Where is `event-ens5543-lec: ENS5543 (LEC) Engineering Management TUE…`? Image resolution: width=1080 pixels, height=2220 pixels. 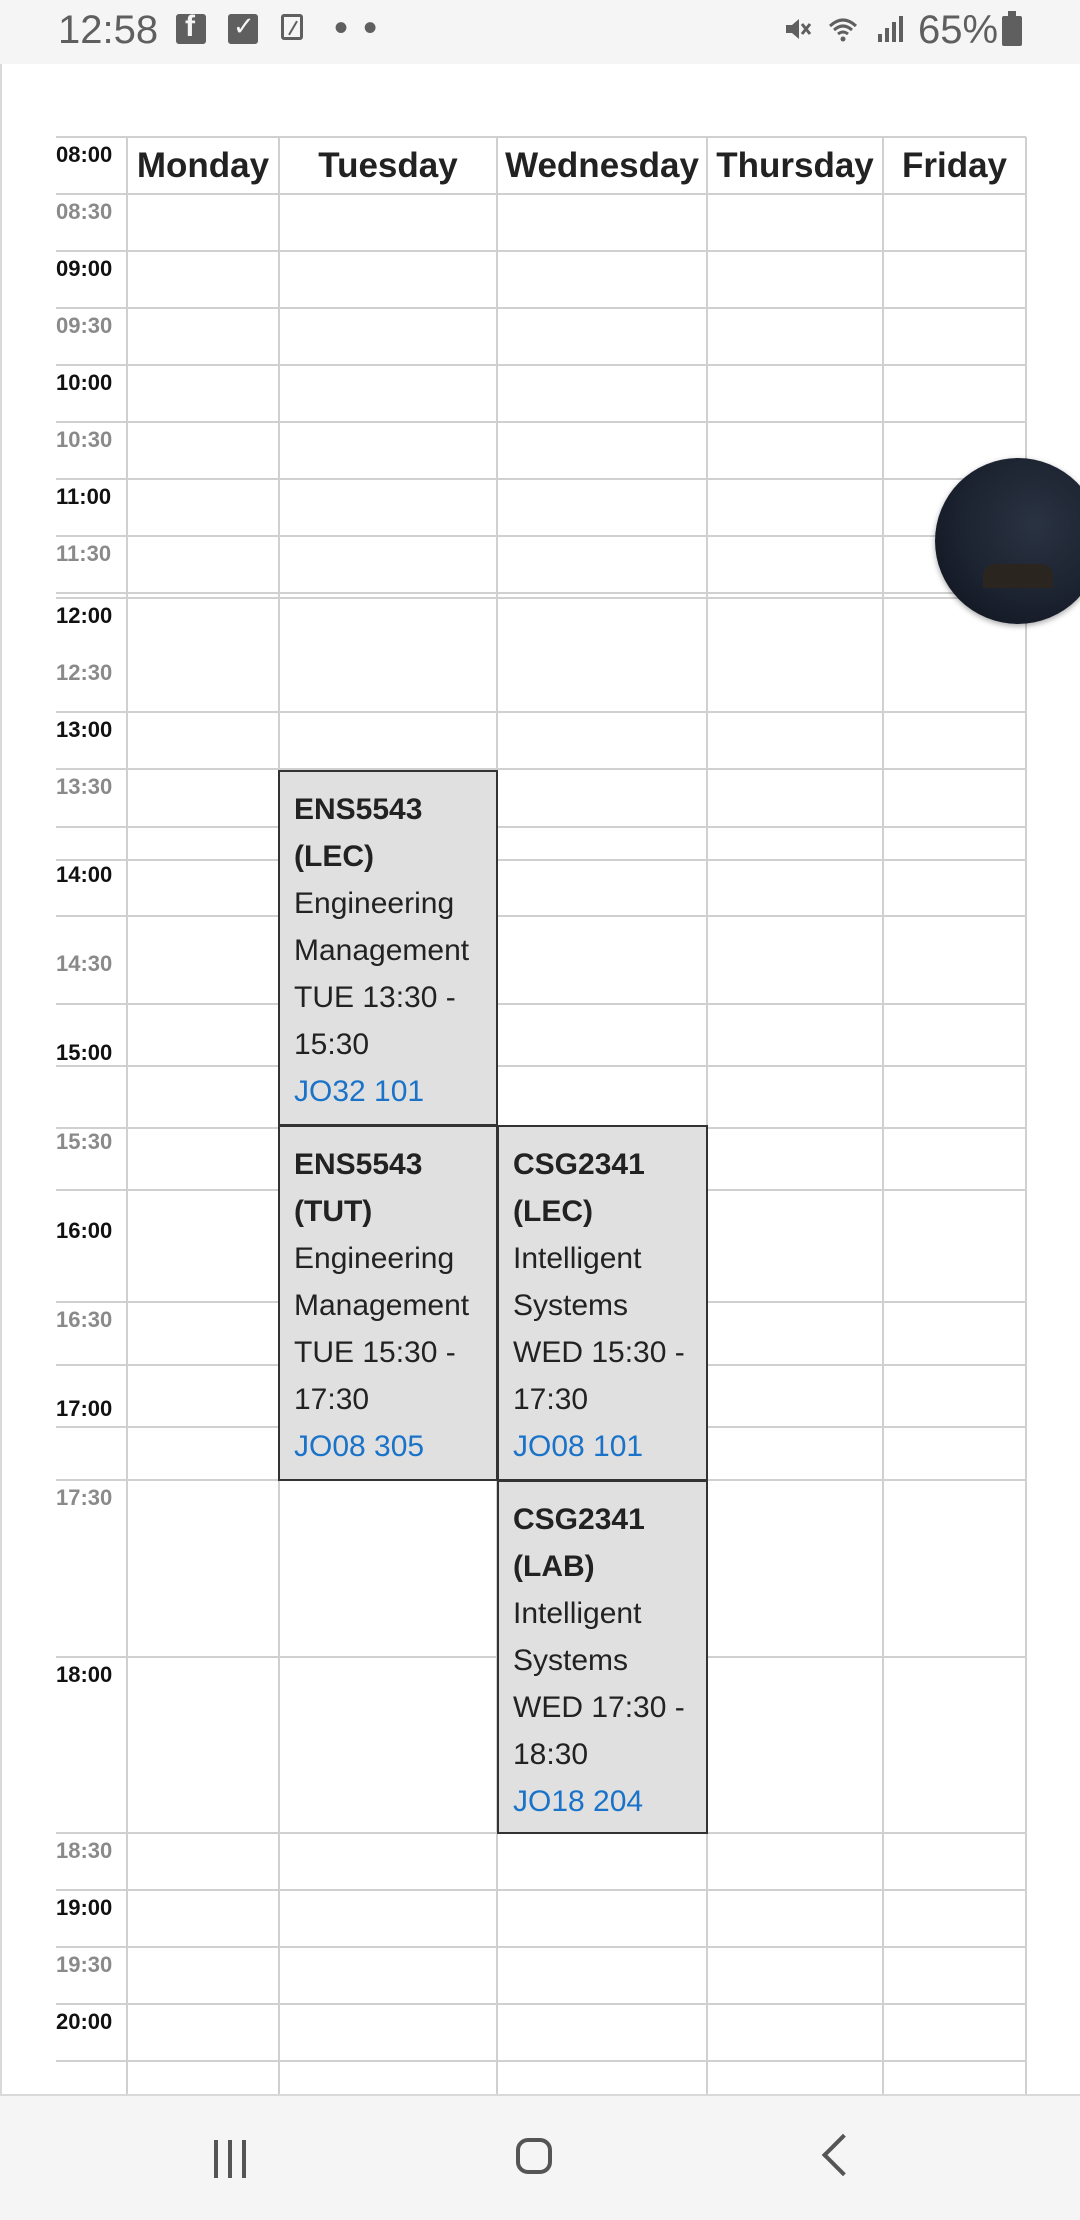 event-ens5543-lec: ENS5543 (LEC) Engineering Management TUE… is located at coordinates (388, 948).